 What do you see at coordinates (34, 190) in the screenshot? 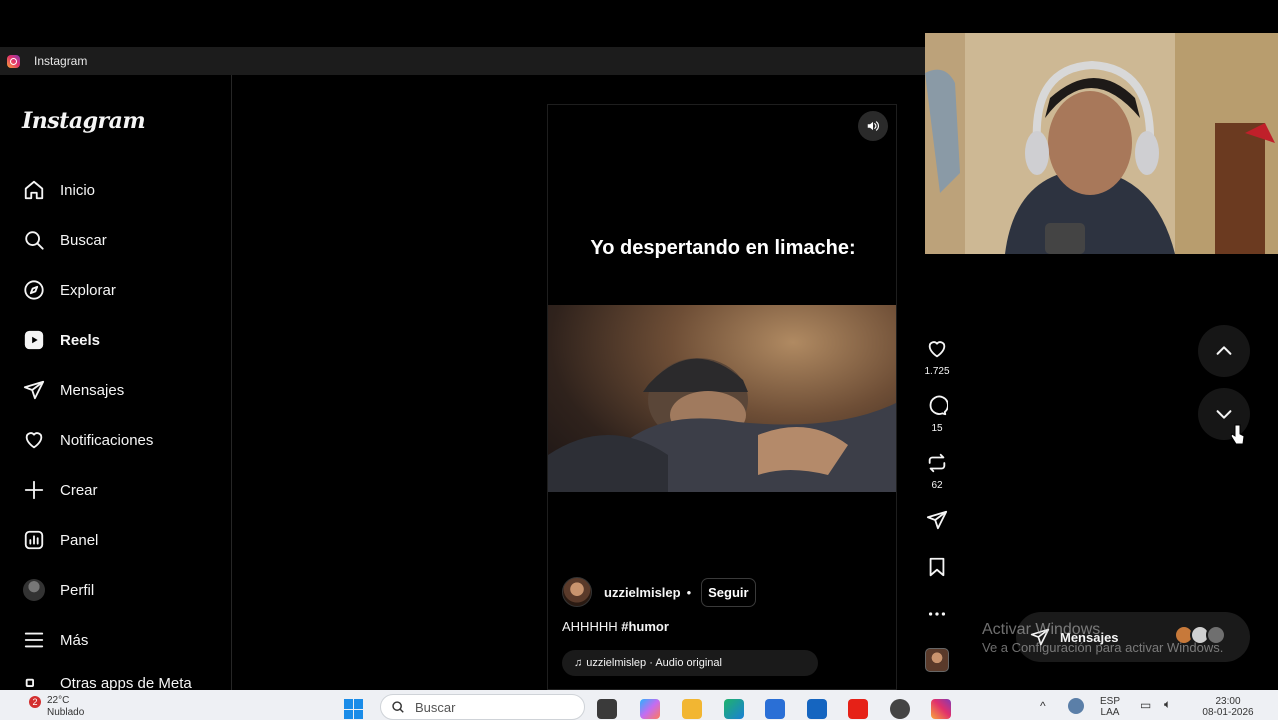
I see `home-icon` at bounding box center [34, 190].